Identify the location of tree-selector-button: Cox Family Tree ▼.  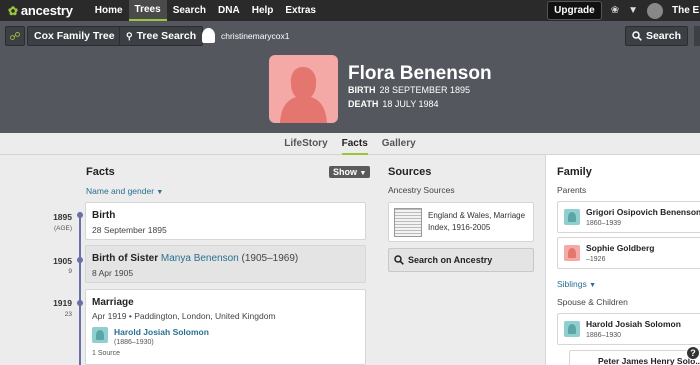
(80, 36).